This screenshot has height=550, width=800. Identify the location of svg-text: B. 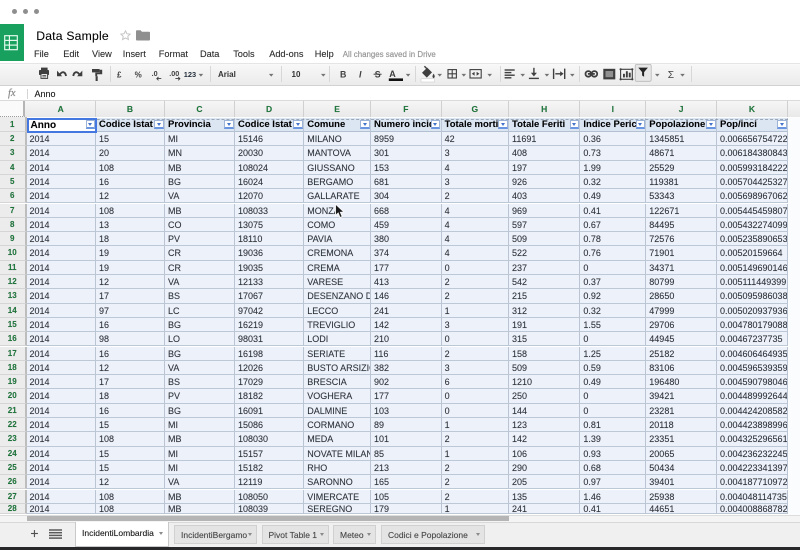
(343, 74).